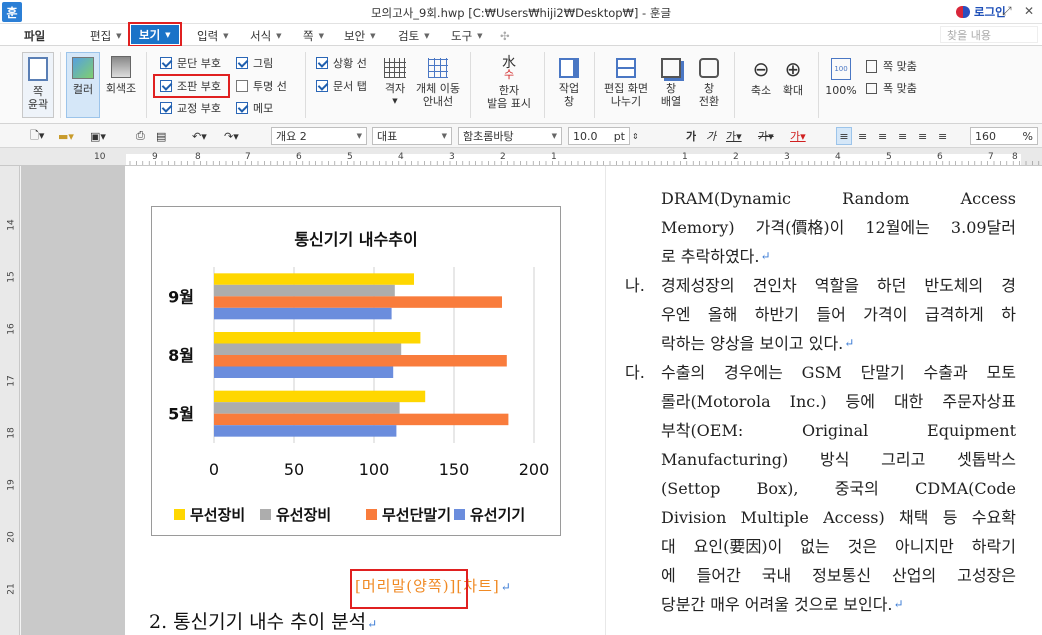 The width and height of the screenshot is (1042, 635). What do you see at coordinates (862, 136) in the screenshot?
I see `align-left-icon: ≡` at bounding box center [862, 136].